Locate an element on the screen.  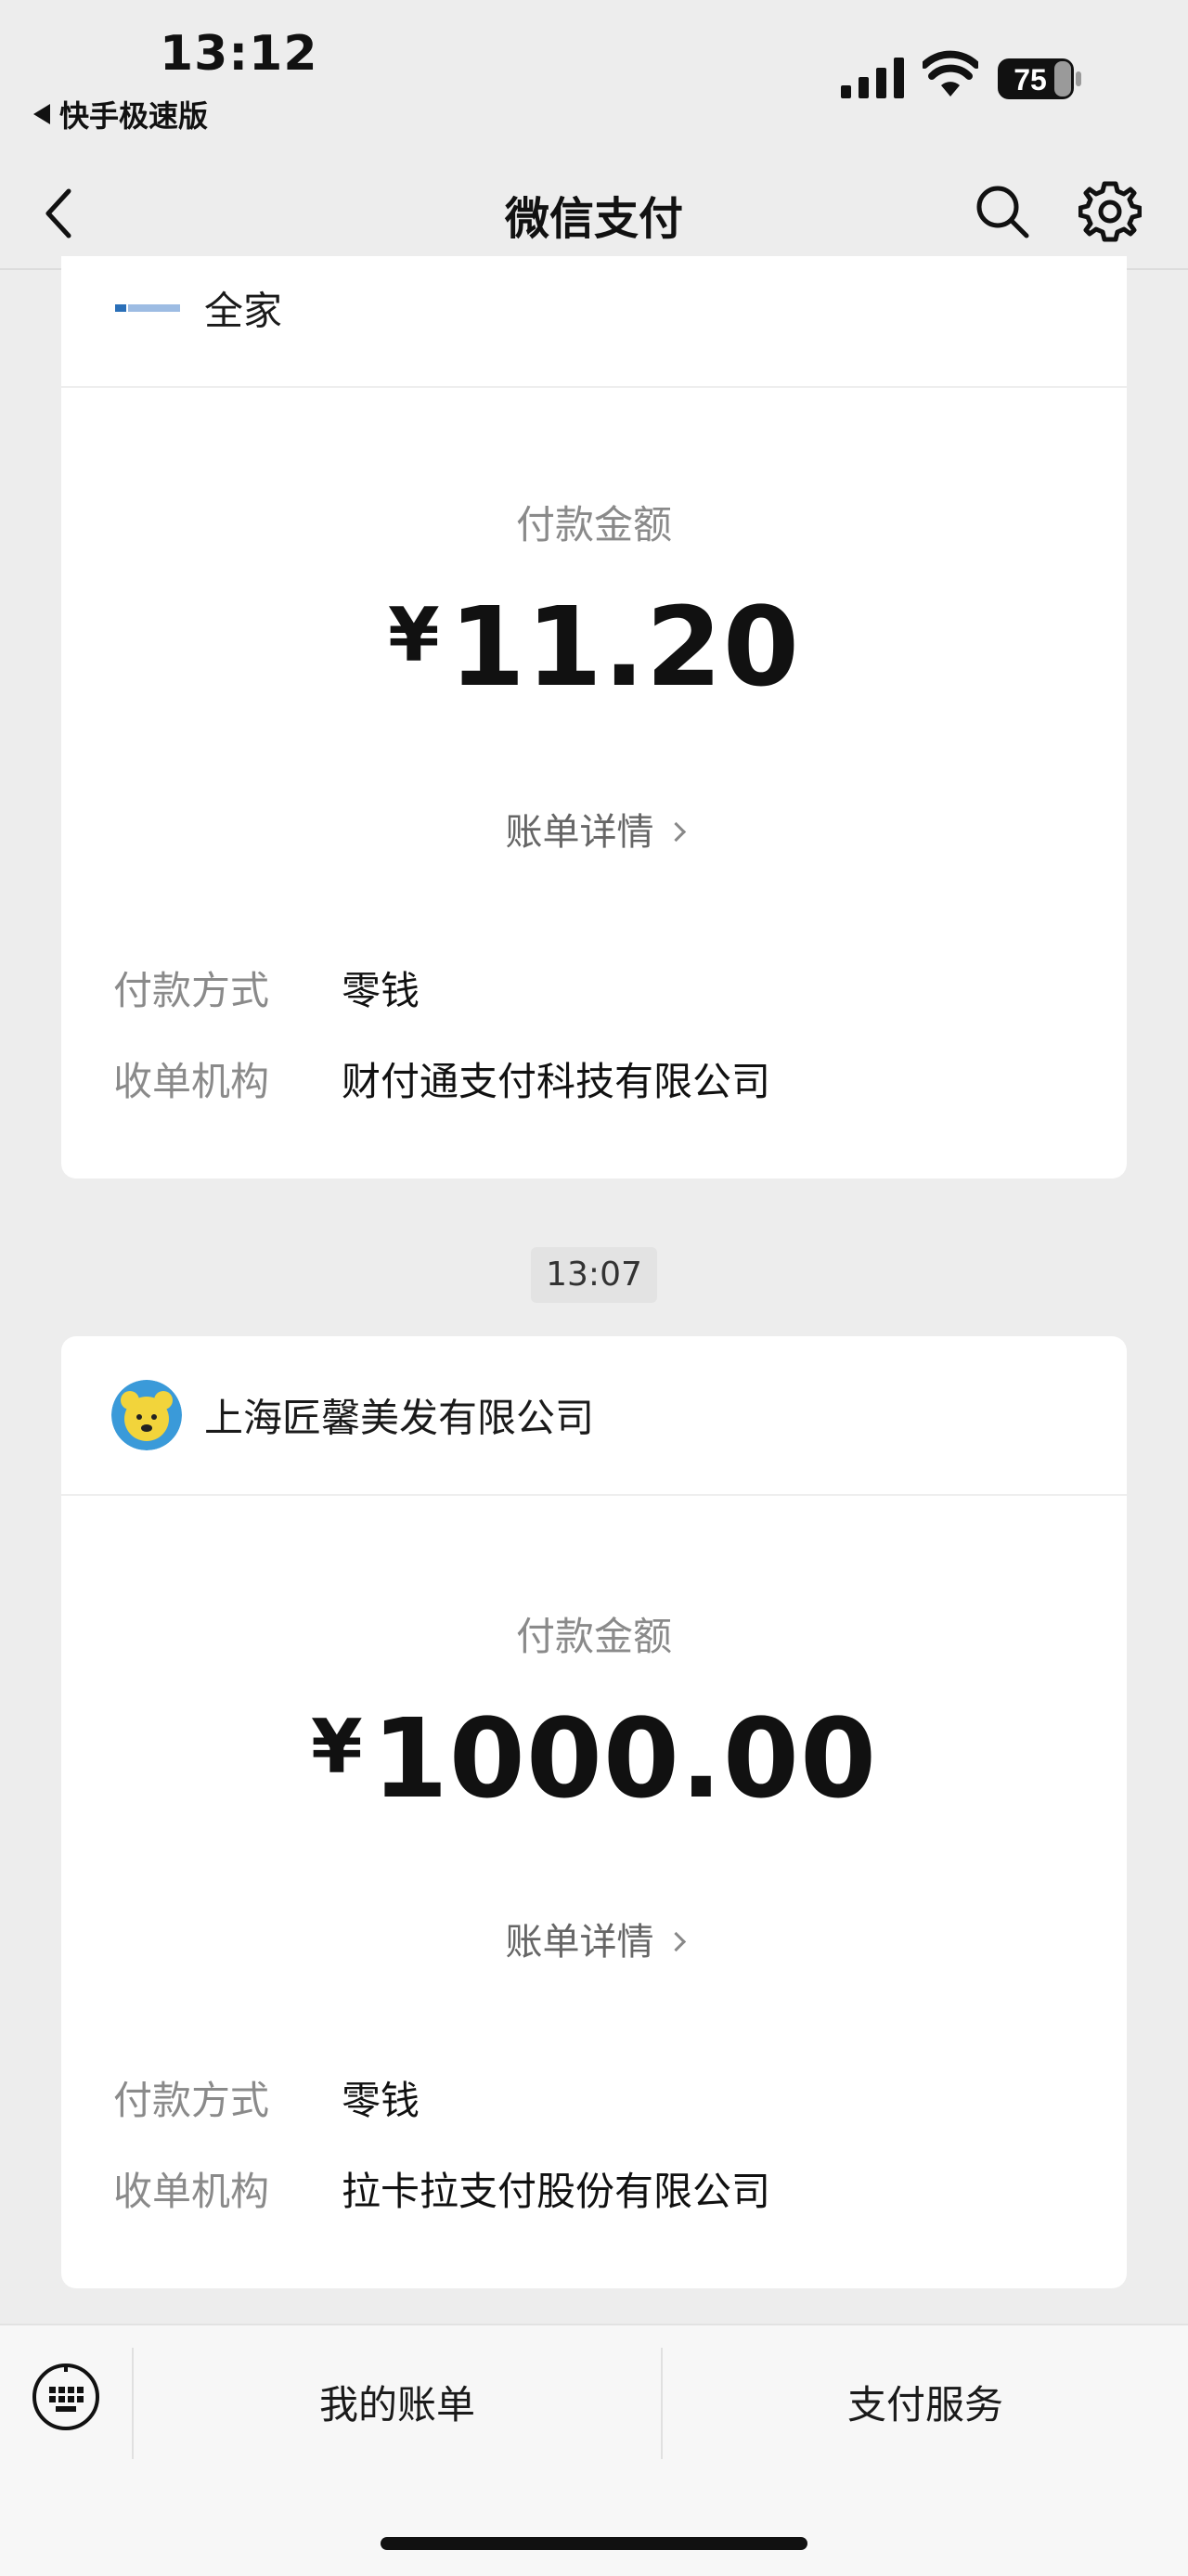
home-indicator is located at coordinates (594, 2544).